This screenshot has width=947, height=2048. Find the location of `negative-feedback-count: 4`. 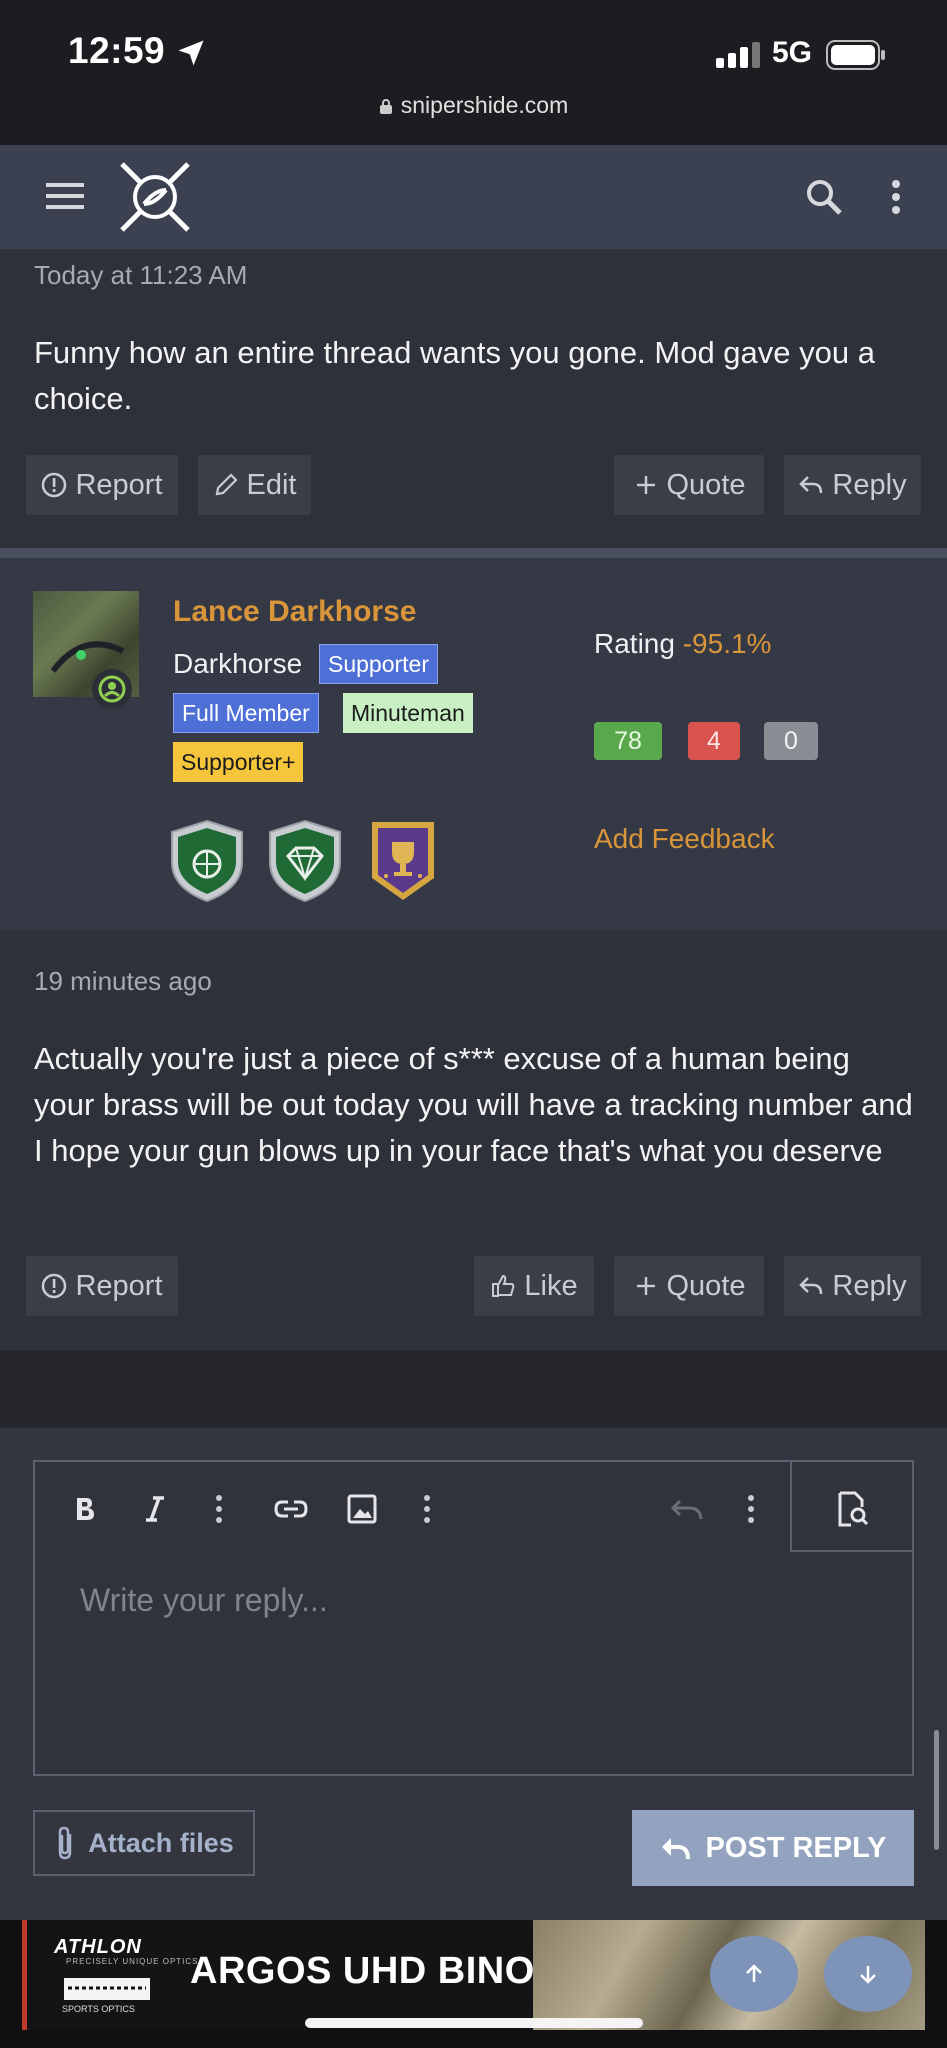

negative-feedback-count: 4 is located at coordinates (714, 741).